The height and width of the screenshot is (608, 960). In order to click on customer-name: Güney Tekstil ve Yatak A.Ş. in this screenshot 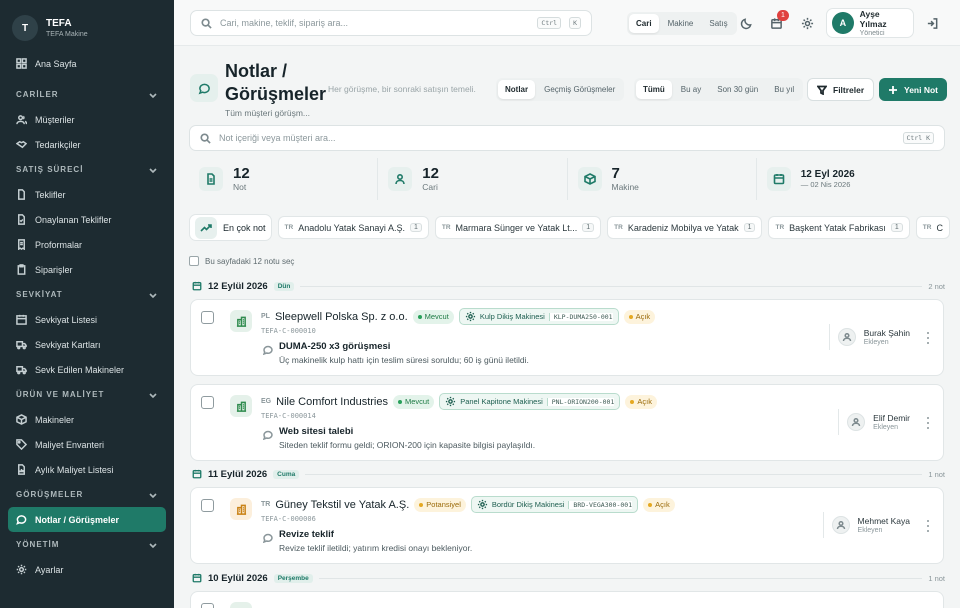, I will do `click(342, 505)`.